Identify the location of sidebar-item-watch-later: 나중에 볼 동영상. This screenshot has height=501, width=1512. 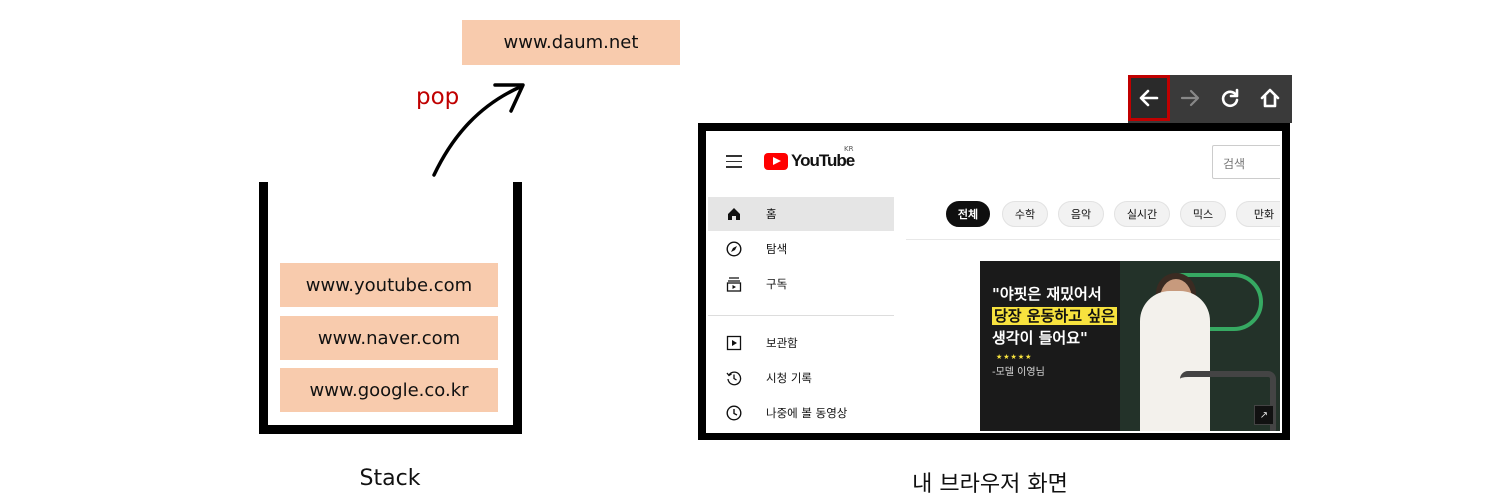
(801, 413).